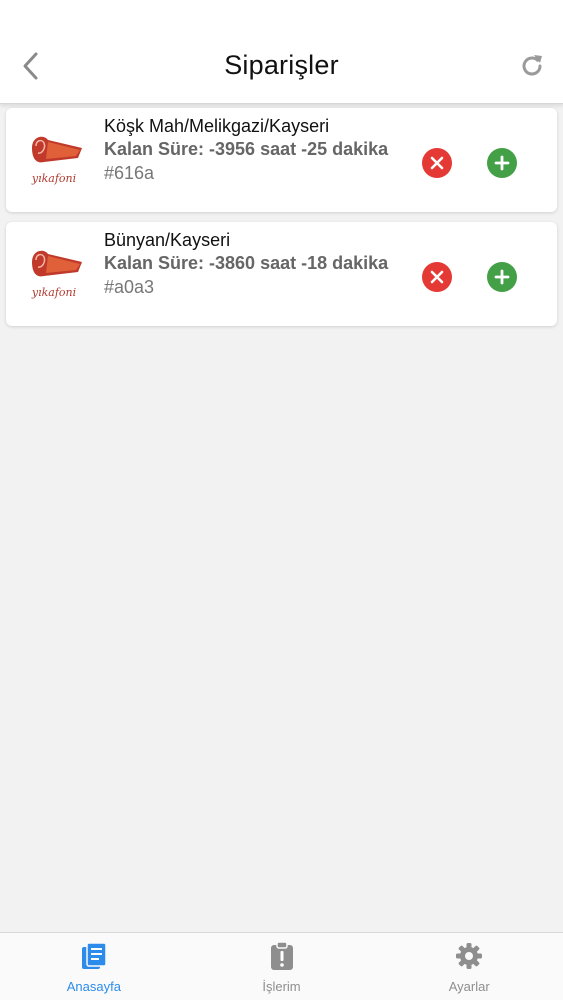 This screenshot has height=1000, width=563. I want to click on order-code: #616a, so click(129, 173).